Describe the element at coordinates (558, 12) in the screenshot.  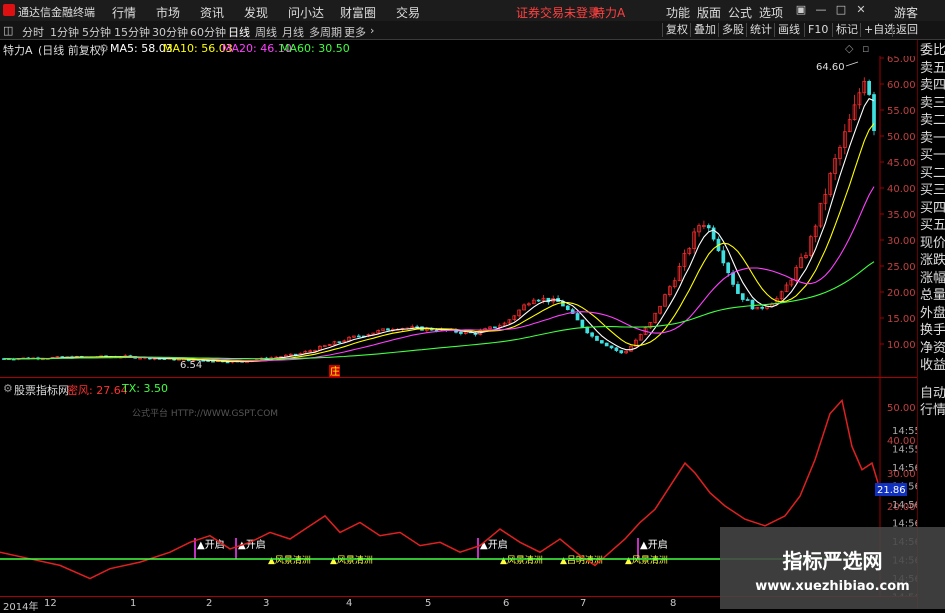
I see `login-status: 证券交易未登录` at that location.